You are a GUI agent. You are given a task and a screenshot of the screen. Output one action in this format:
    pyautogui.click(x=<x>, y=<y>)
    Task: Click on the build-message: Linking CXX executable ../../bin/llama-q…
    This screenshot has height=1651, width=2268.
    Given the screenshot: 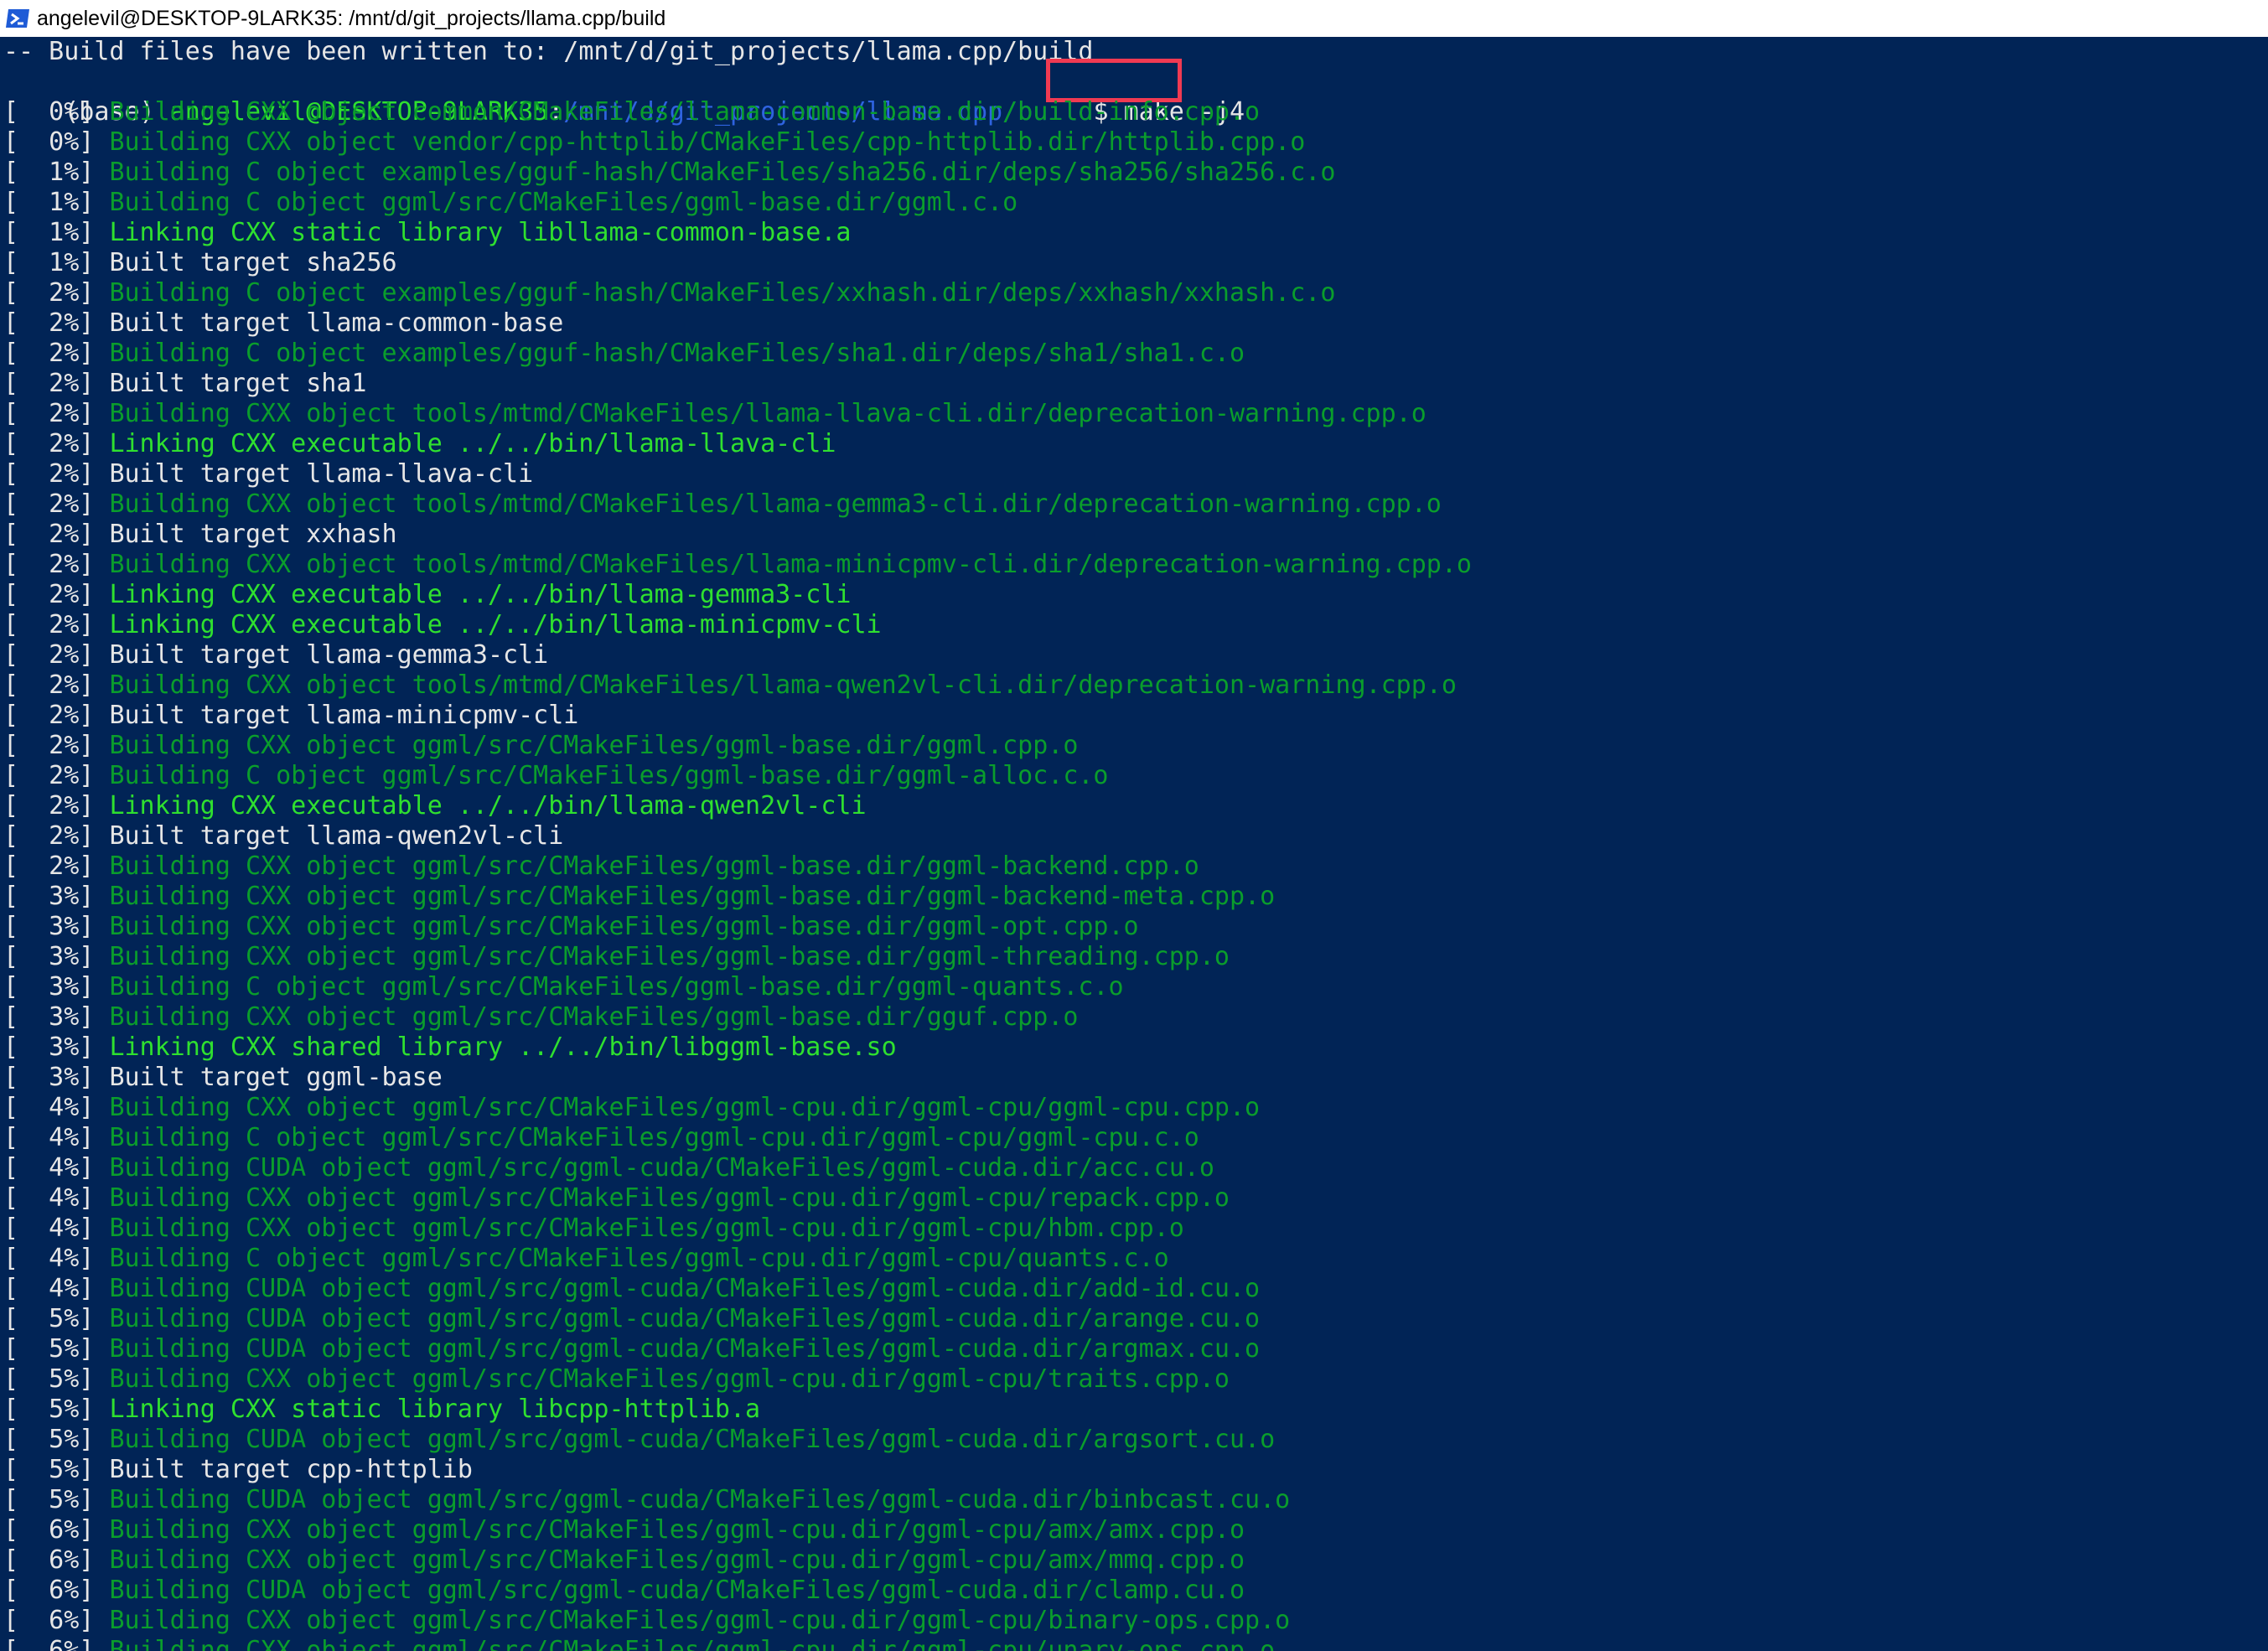 What is the action you would take?
    pyautogui.click(x=488, y=805)
    